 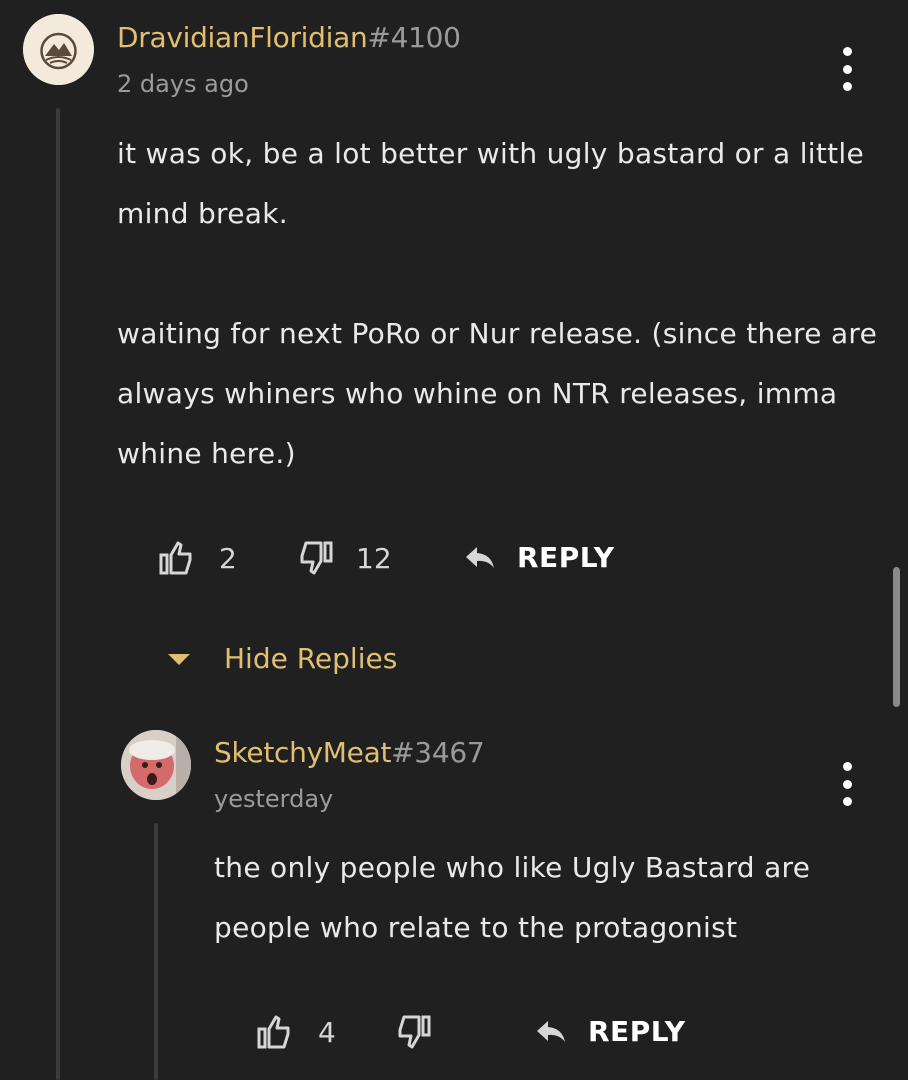 I want to click on user-tag: #4100, so click(x=414, y=37).